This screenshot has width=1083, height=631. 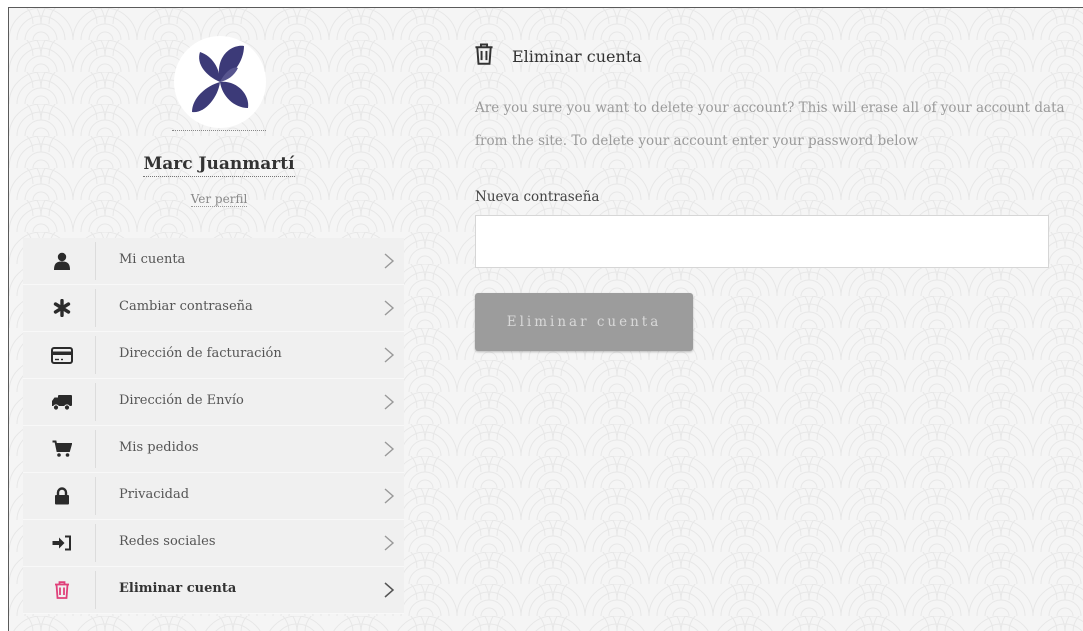 I want to click on menu-item-label: Eliminar cuenta, so click(x=178, y=588).